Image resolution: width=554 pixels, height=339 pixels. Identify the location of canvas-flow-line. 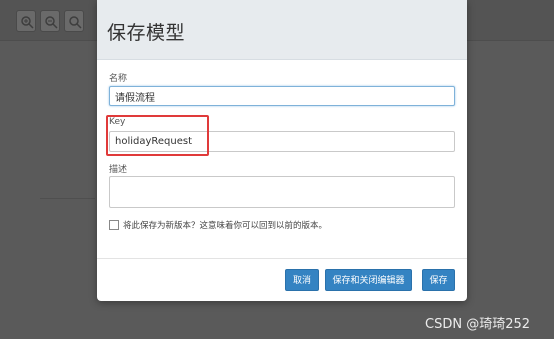
(67, 198).